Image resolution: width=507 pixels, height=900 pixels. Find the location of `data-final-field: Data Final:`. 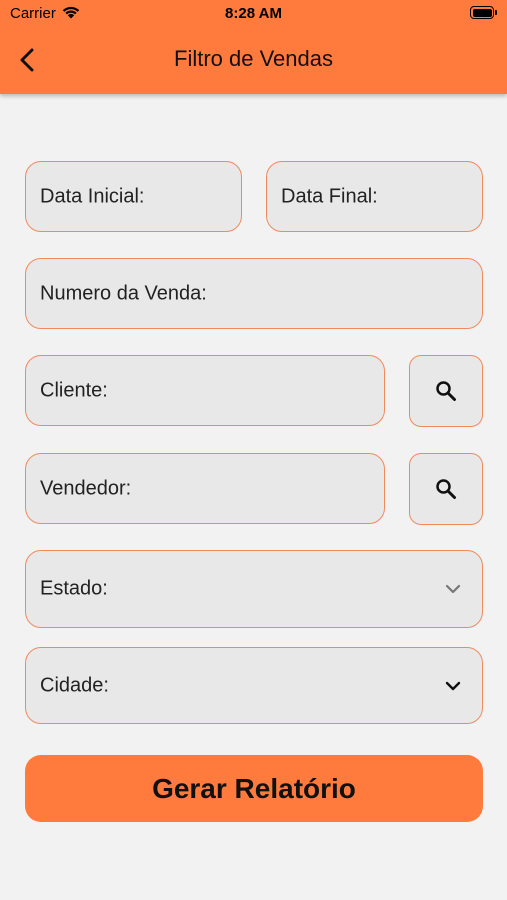

data-final-field: Data Final: is located at coordinates (374, 196).